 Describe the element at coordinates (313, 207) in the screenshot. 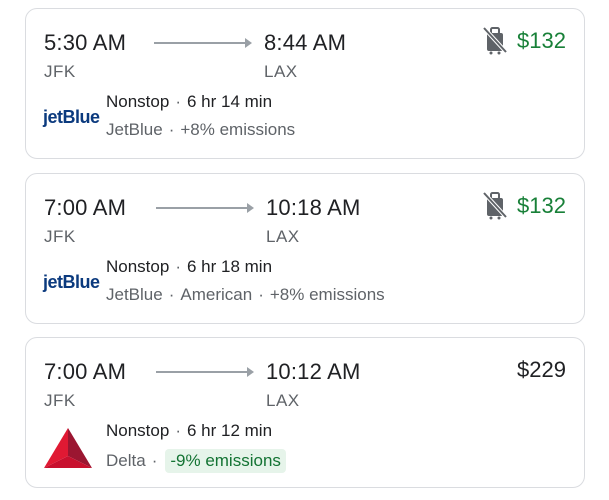

I see `arrival-time: 10:18 AM` at that location.